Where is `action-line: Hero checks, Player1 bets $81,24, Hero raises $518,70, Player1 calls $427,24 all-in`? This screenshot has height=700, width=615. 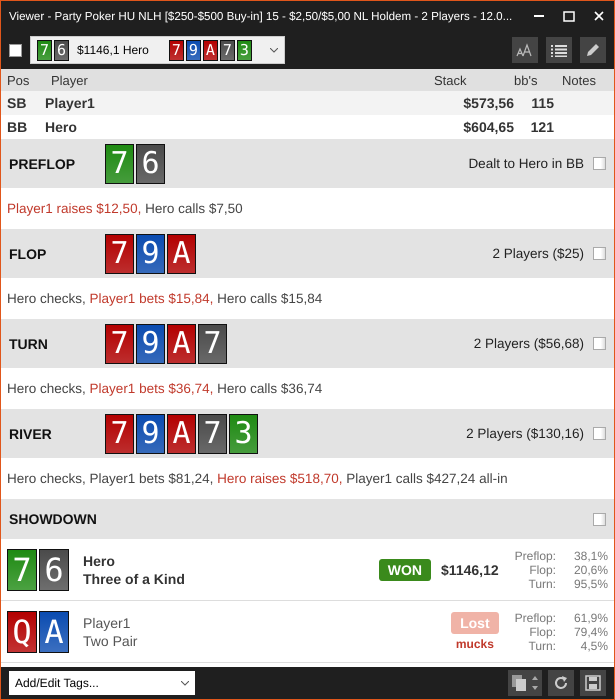
action-line: Hero checks, Player1 bets $81,24, Hero raises $518,70, Player1 calls $427,24 all-in is located at coordinates (257, 479).